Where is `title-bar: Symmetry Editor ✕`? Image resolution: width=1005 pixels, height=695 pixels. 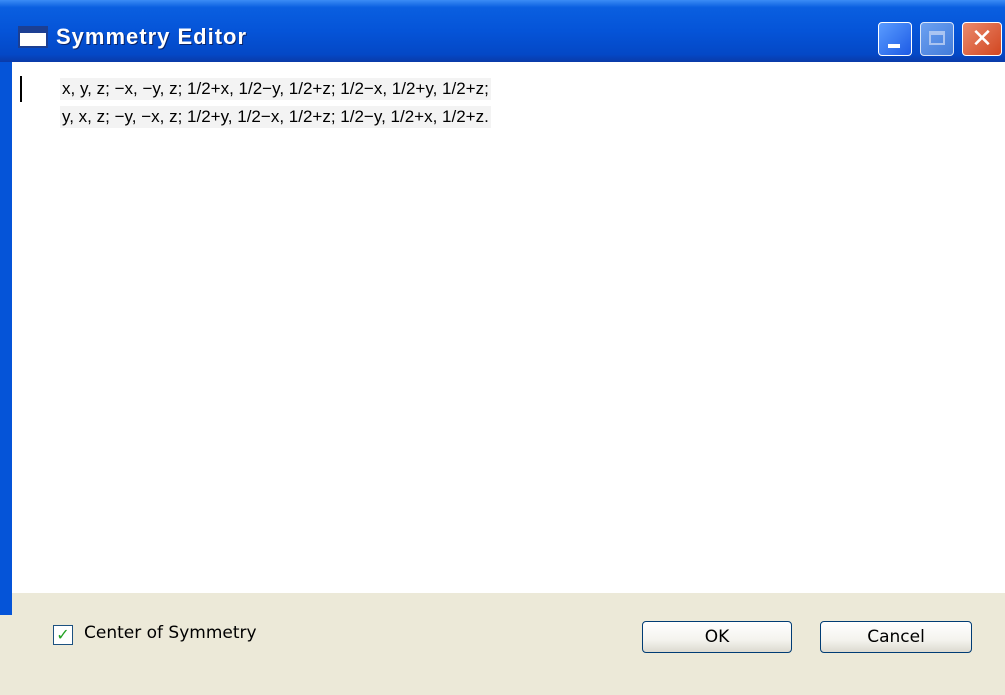 title-bar: Symmetry Editor ✕ is located at coordinates (502, 31).